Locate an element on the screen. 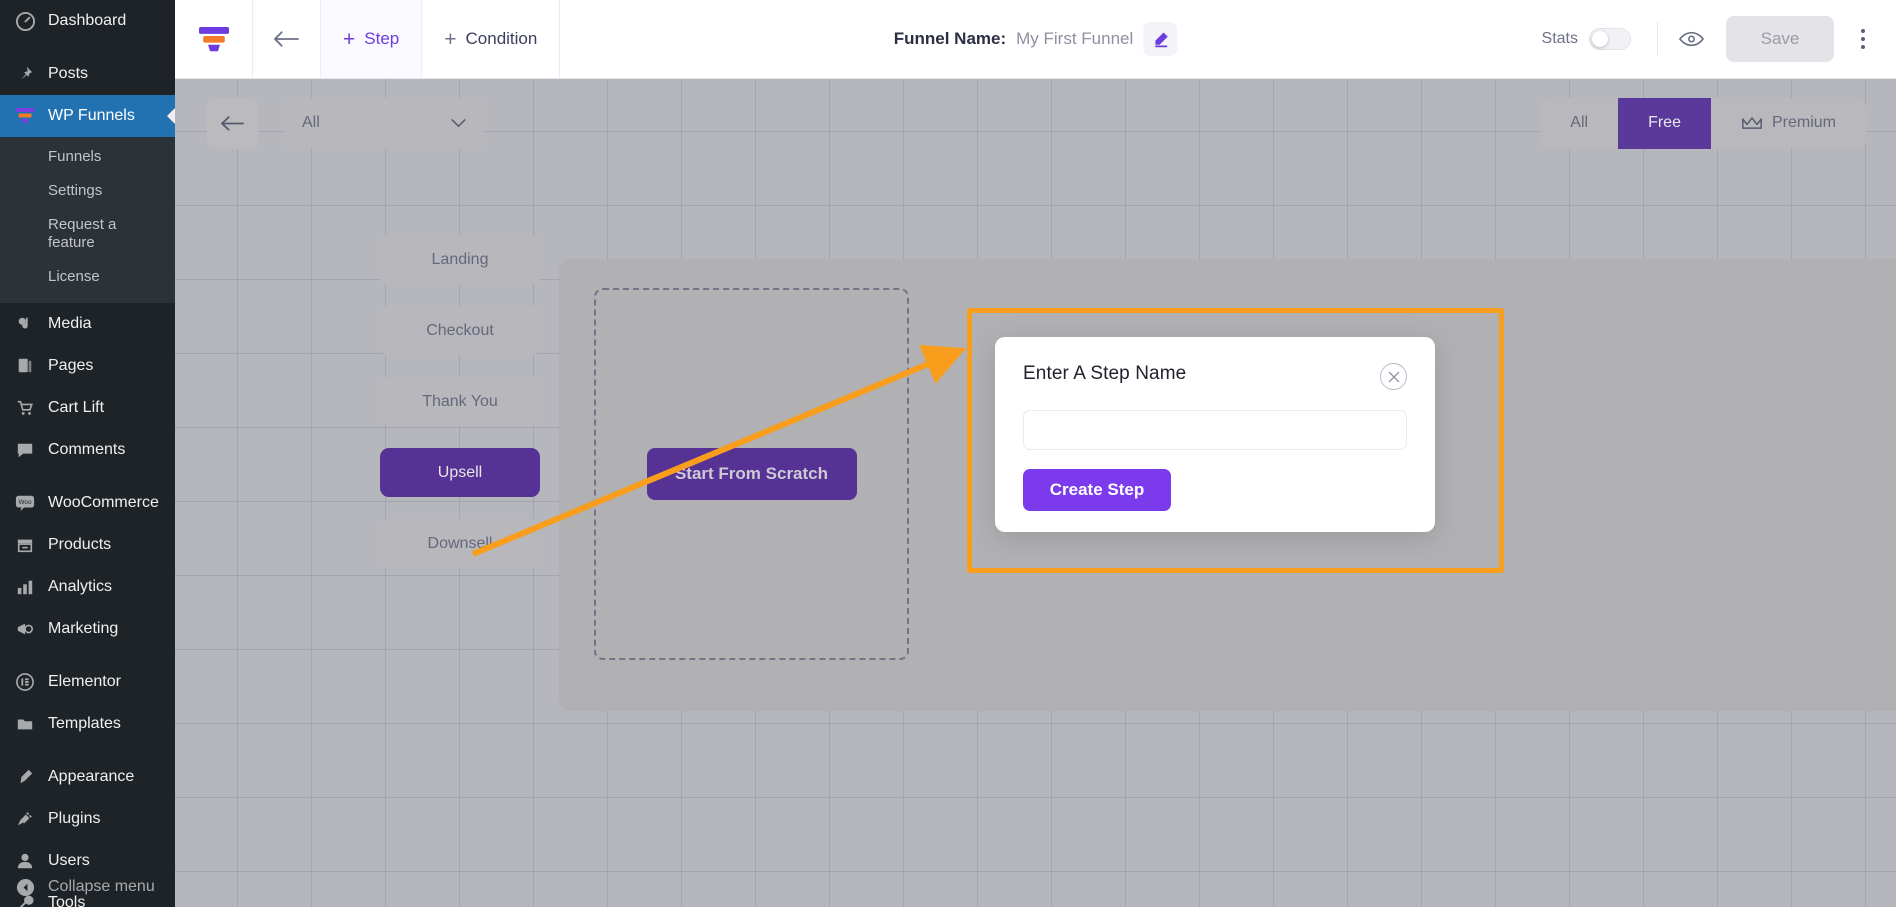 The height and width of the screenshot is (907, 1896). brush-icon is located at coordinates (25, 777).